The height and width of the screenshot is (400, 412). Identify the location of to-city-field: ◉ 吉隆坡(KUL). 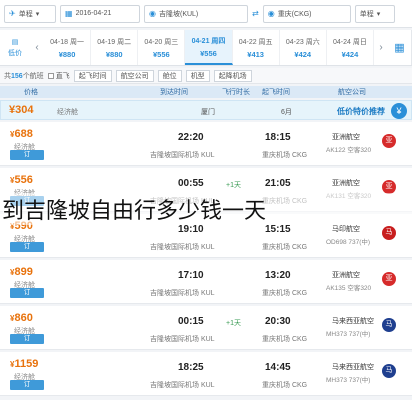
(196, 13).